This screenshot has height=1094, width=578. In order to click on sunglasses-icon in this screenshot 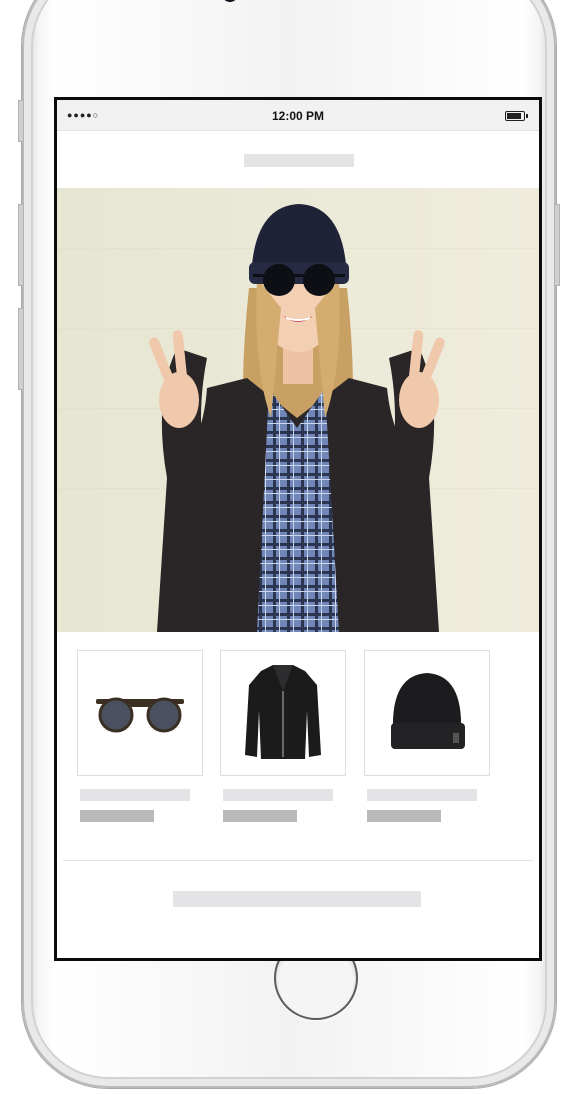, I will do `click(140, 715)`.